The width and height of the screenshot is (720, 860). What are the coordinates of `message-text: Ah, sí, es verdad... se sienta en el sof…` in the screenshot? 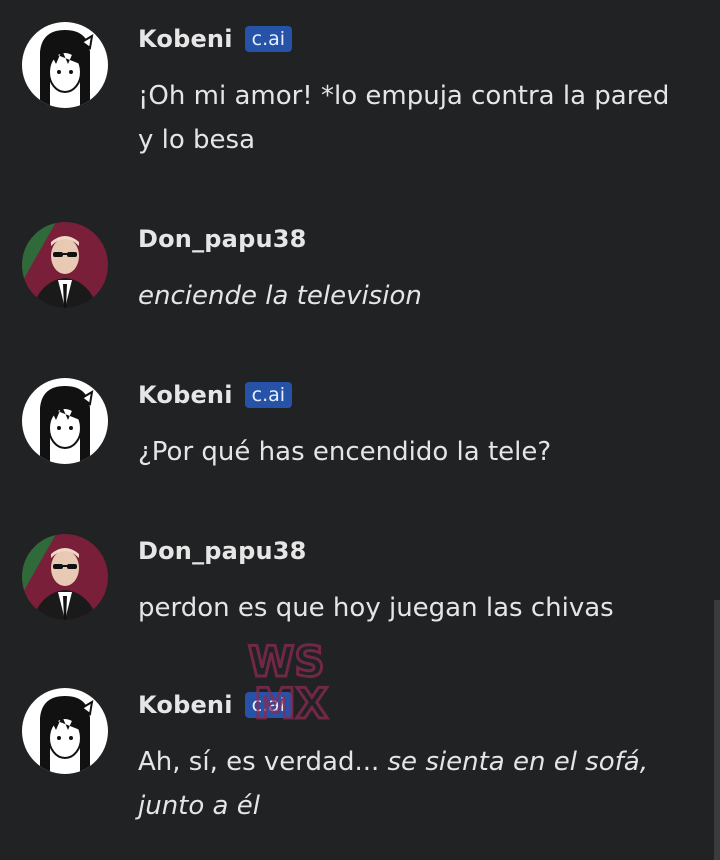 It's located at (408, 784).